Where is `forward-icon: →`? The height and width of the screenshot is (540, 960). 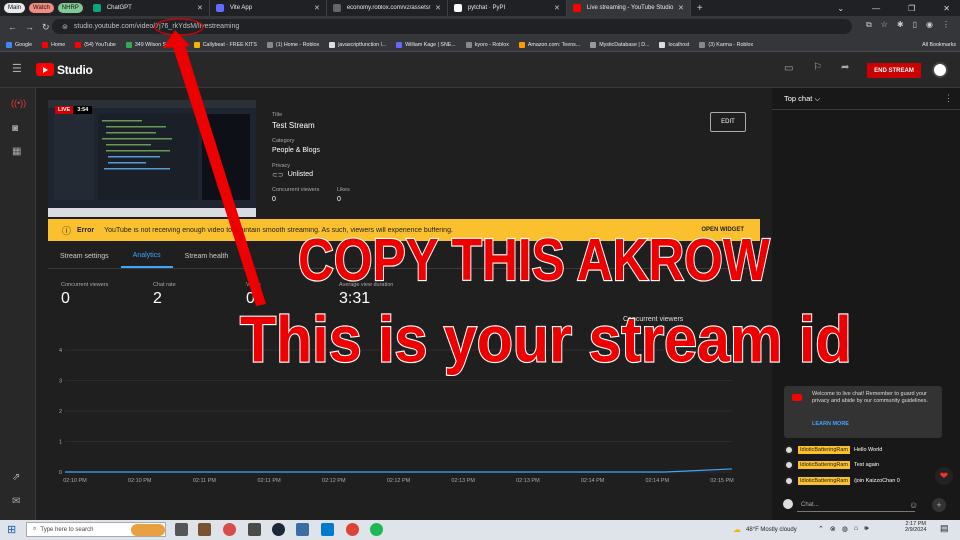
forward-icon: → is located at coordinates (29, 27).